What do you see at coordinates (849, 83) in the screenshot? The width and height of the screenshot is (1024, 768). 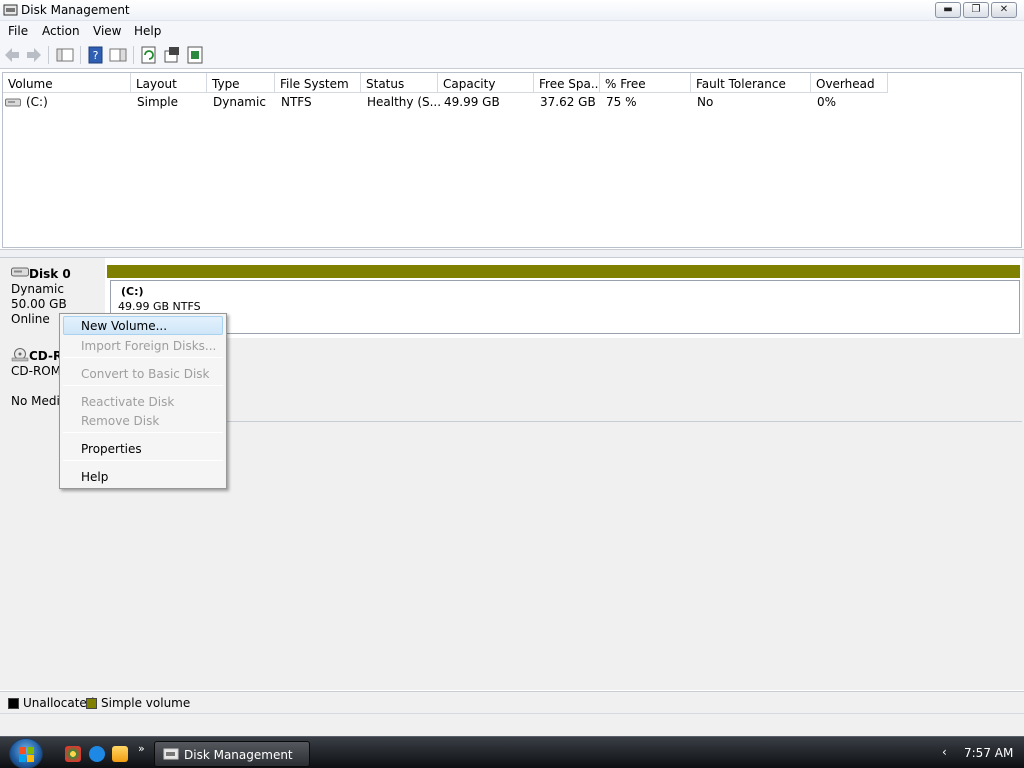 I see `column-header-overhead: Overhead` at bounding box center [849, 83].